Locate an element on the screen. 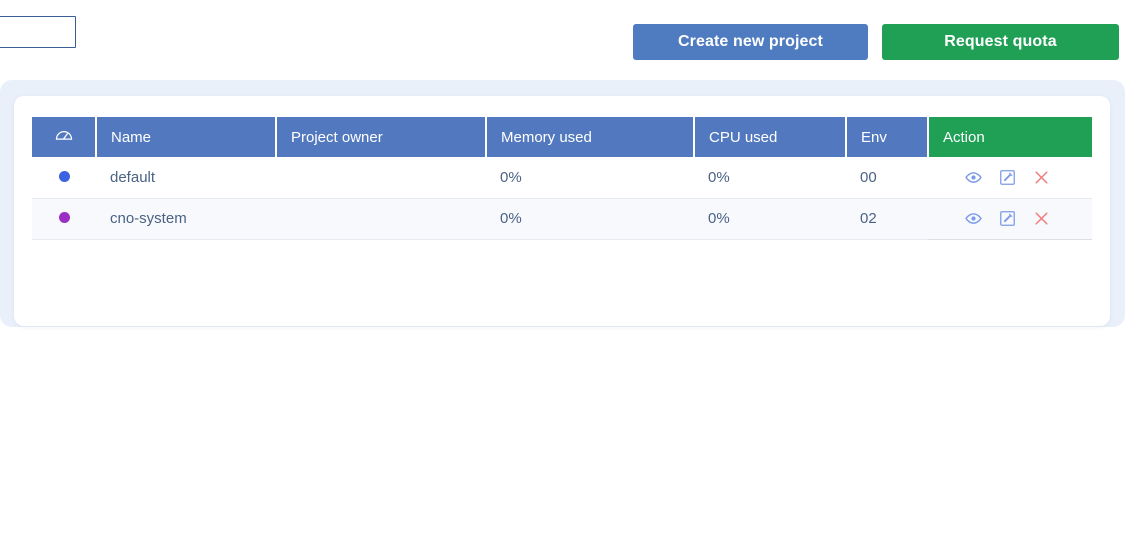 The image size is (1141, 551). cell-env: 02 is located at coordinates (887, 219).